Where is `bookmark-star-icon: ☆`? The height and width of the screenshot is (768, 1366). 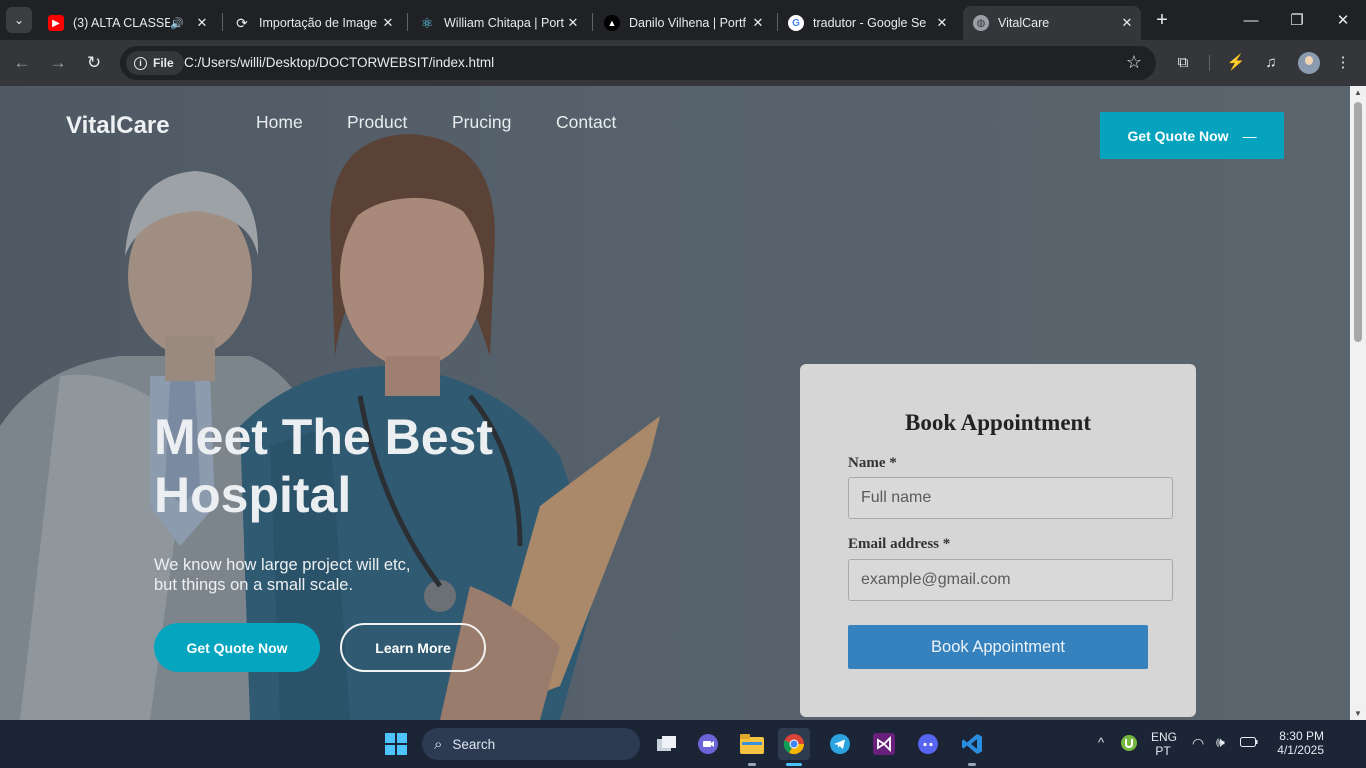 bookmark-star-icon: ☆ is located at coordinates (1134, 62).